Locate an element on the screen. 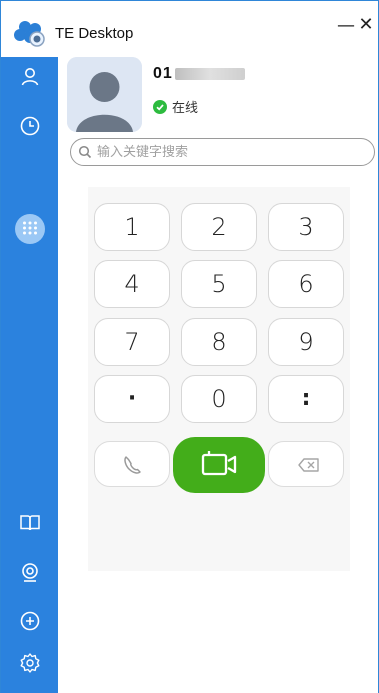 Image resolution: width=379 pixels, height=693 pixels. person-icon is located at coordinates (30, 77).